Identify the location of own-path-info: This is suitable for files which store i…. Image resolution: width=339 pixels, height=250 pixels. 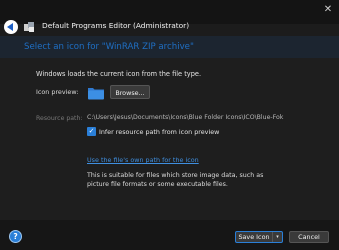
(175, 180).